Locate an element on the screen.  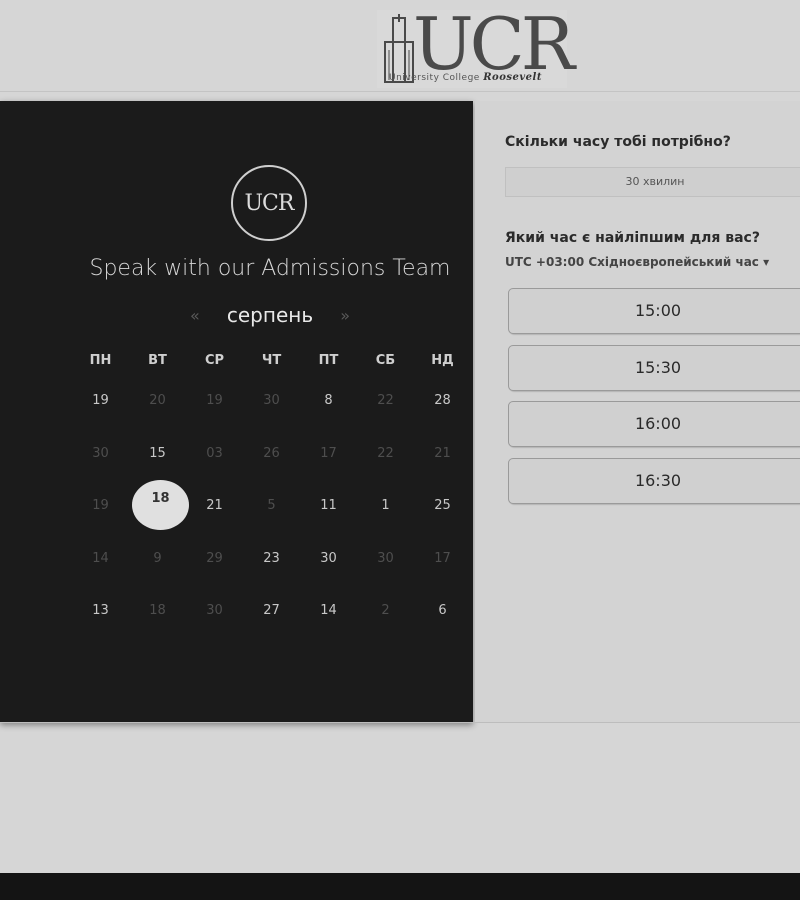
calendar-day-available: 14 is located at coordinates (328, 618).